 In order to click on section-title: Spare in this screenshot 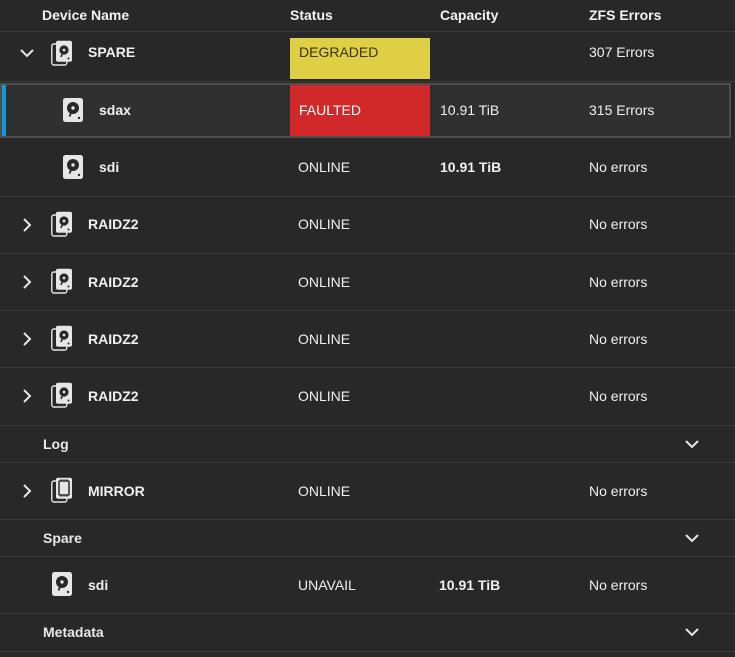, I will do `click(62, 538)`.